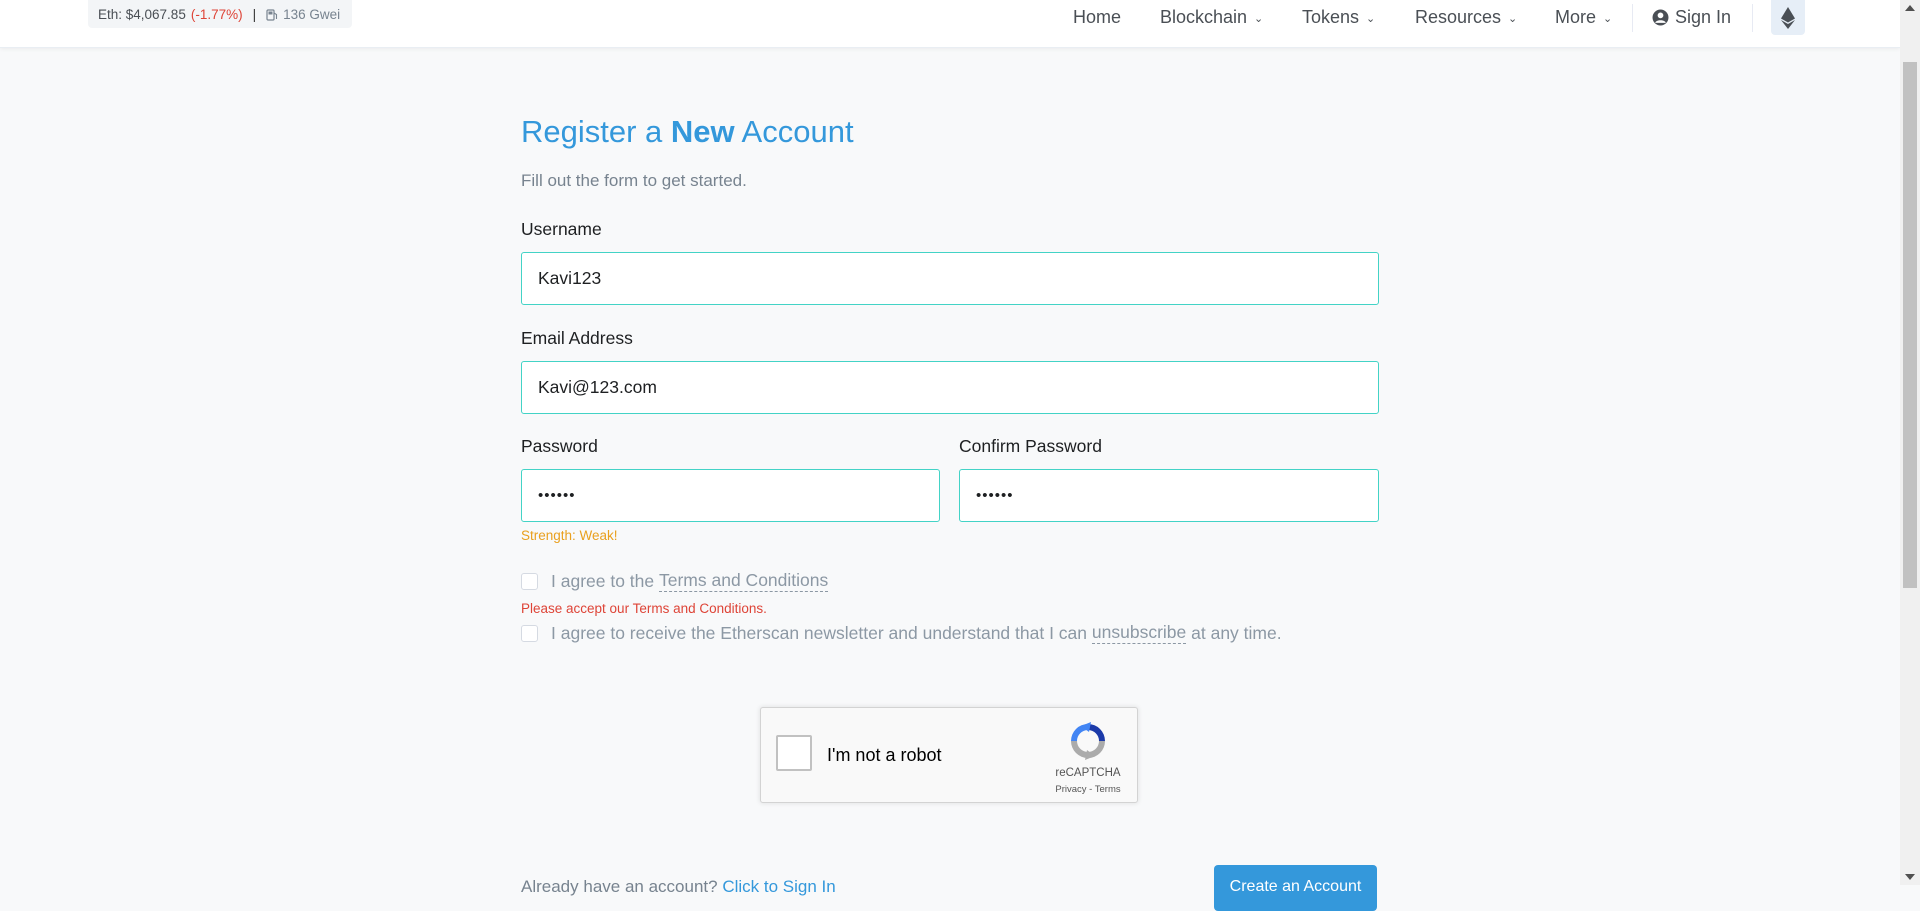 The height and width of the screenshot is (911, 1920). Describe the element at coordinates (995, 495) in the screenshot. I see `confirm-password-value: ••••••` at that location.